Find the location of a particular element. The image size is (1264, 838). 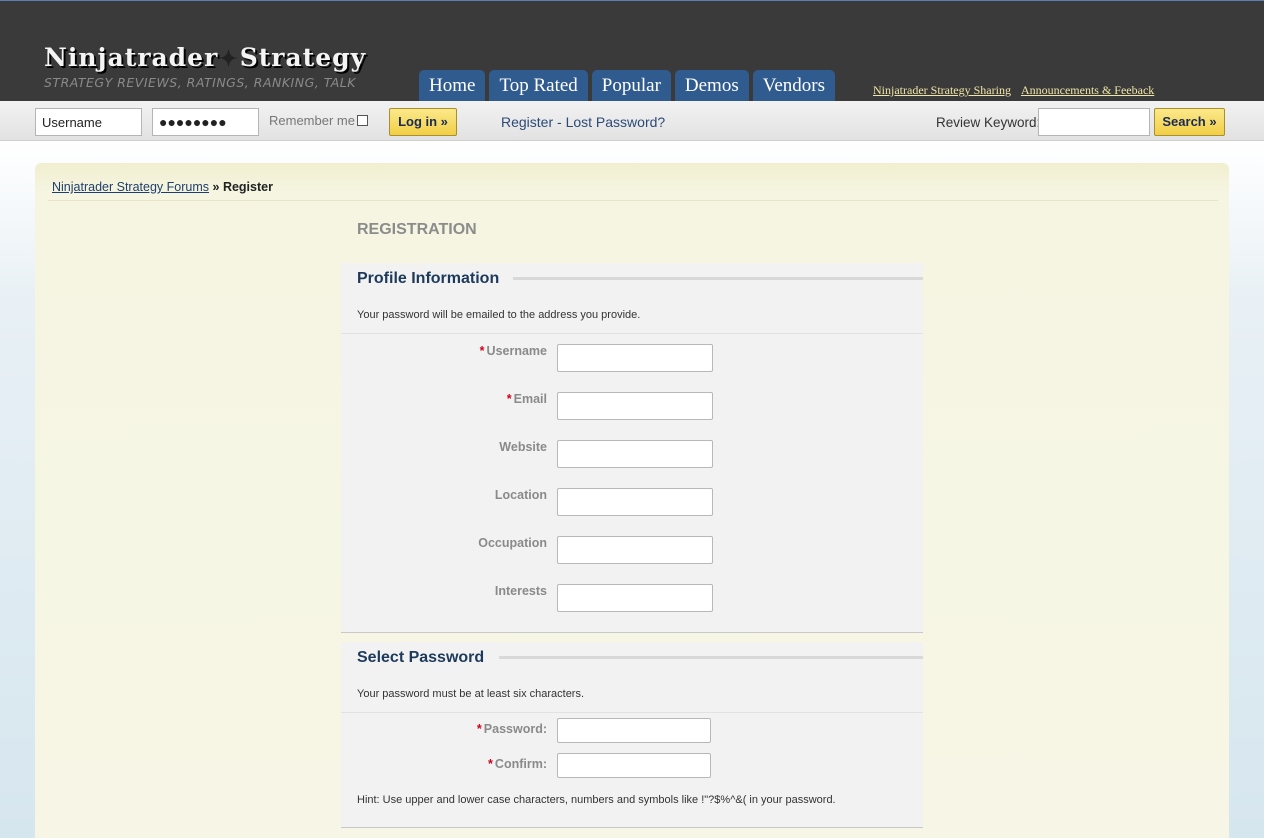

password-label: * Password: is located at coordinates (511, 729).